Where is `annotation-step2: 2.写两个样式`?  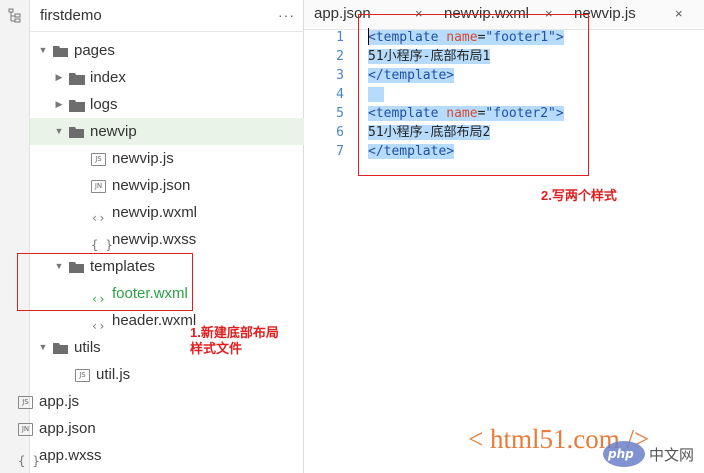 annotation-step2: 2.写两个样式 is located at coordinates (579, 195).